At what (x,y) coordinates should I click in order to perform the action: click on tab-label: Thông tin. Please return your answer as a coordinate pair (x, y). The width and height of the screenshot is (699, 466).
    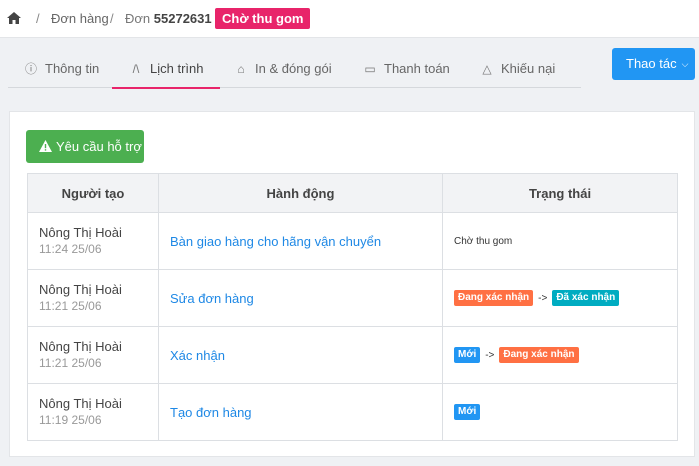
    Looking at the image, I should click on (72, 68).